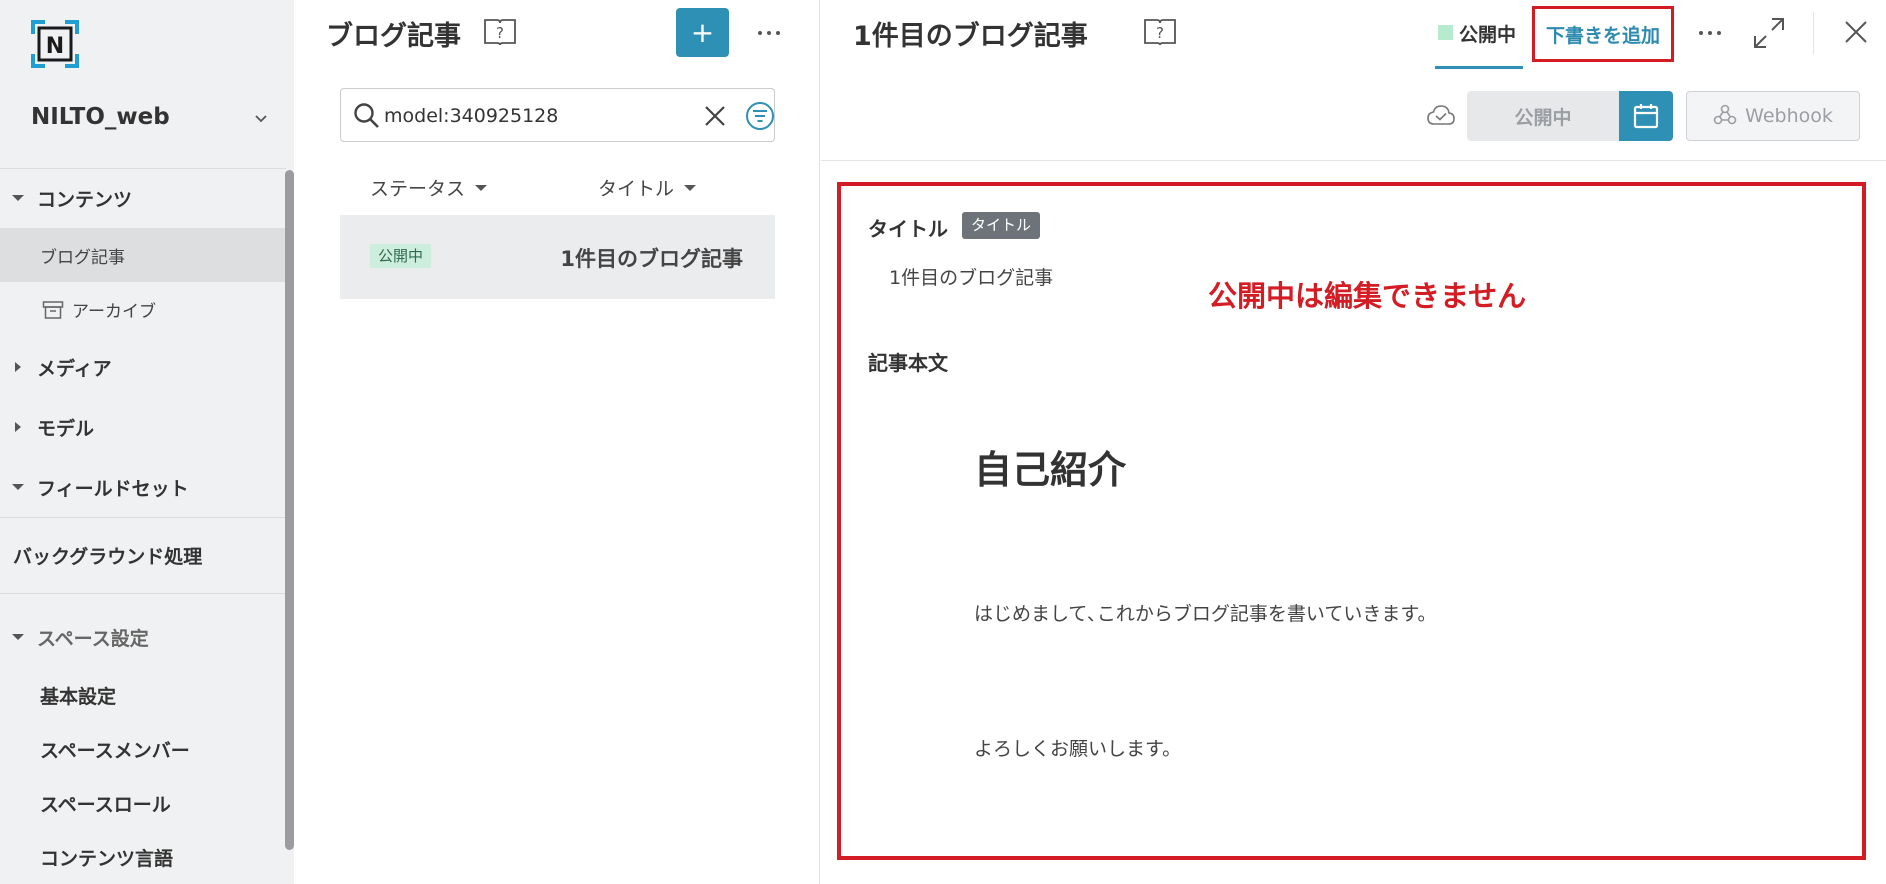  I want to click on filter-icon, so click(760, 116).